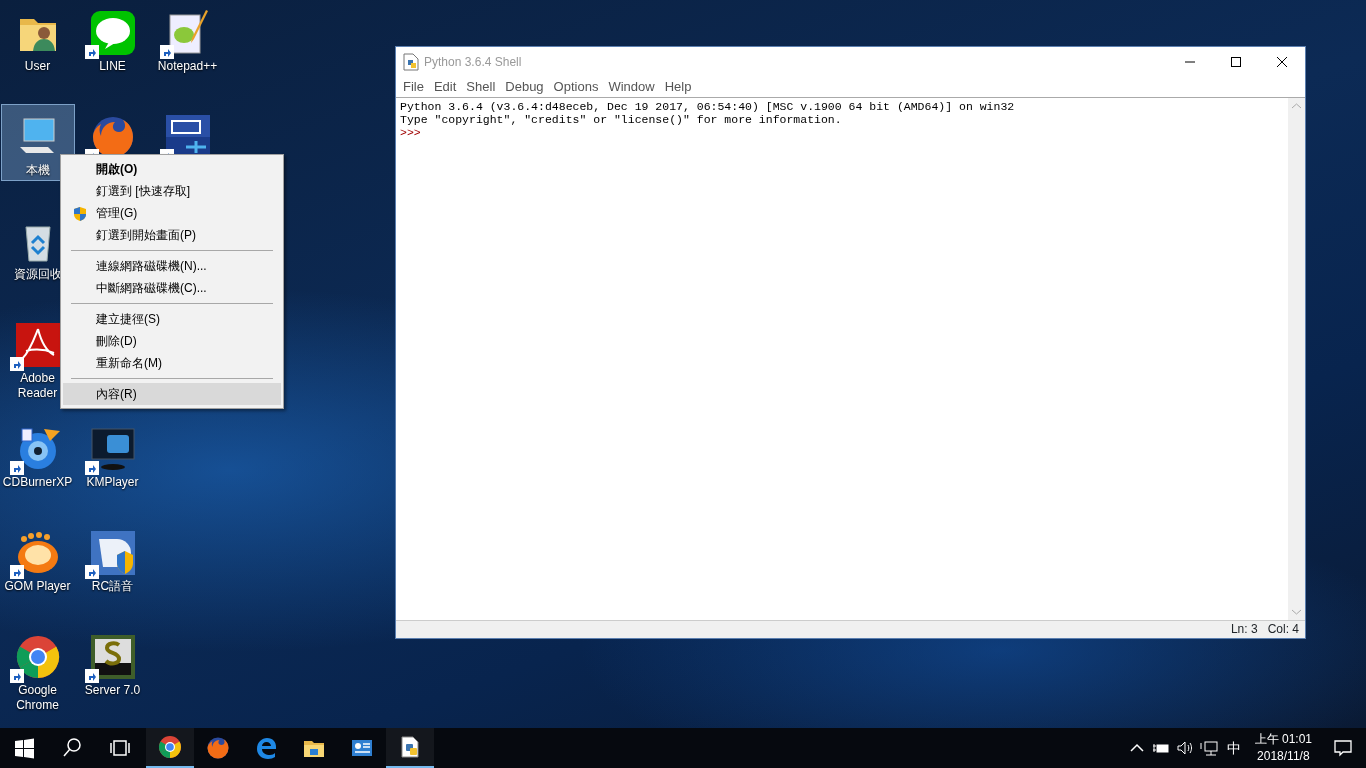 This screenshot has height=768, width=1366. I want to click on close-icon, so click(1282, 61).